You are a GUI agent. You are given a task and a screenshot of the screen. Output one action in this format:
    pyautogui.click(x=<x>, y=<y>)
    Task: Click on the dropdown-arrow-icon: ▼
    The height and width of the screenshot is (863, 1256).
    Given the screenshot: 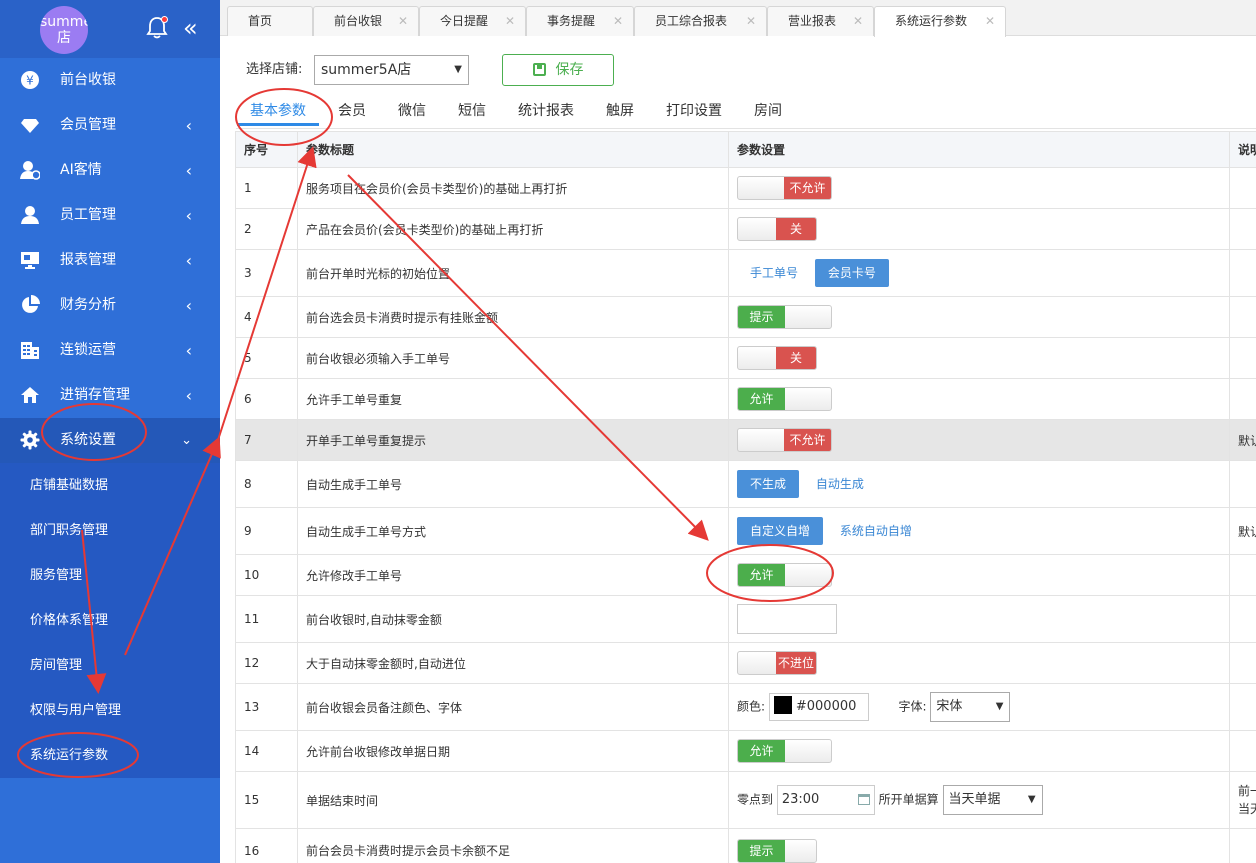 What is the action you would take?
    pyautogui.click(x=458, y=69)
    